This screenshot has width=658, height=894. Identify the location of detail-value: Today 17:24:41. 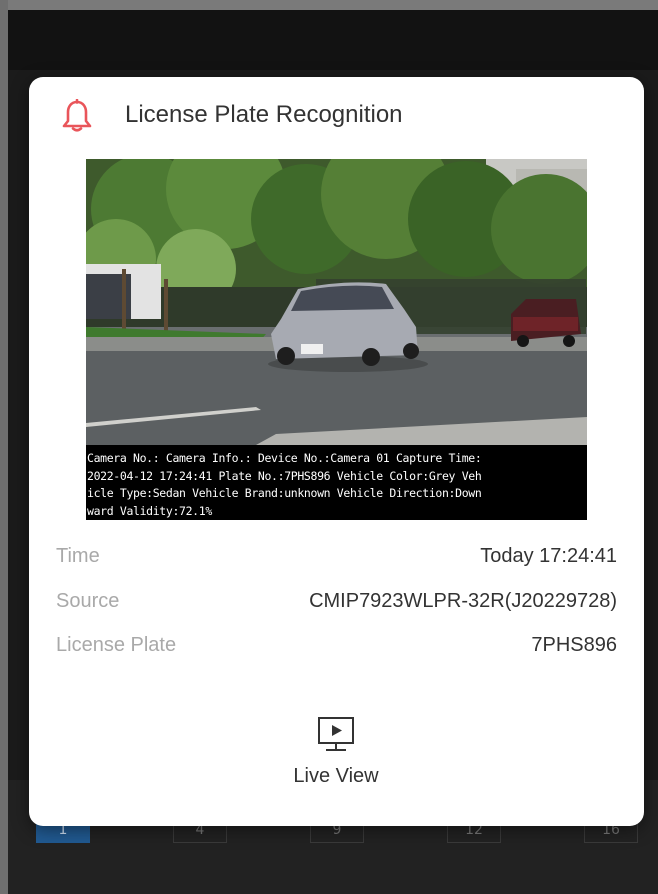
(548, 556).